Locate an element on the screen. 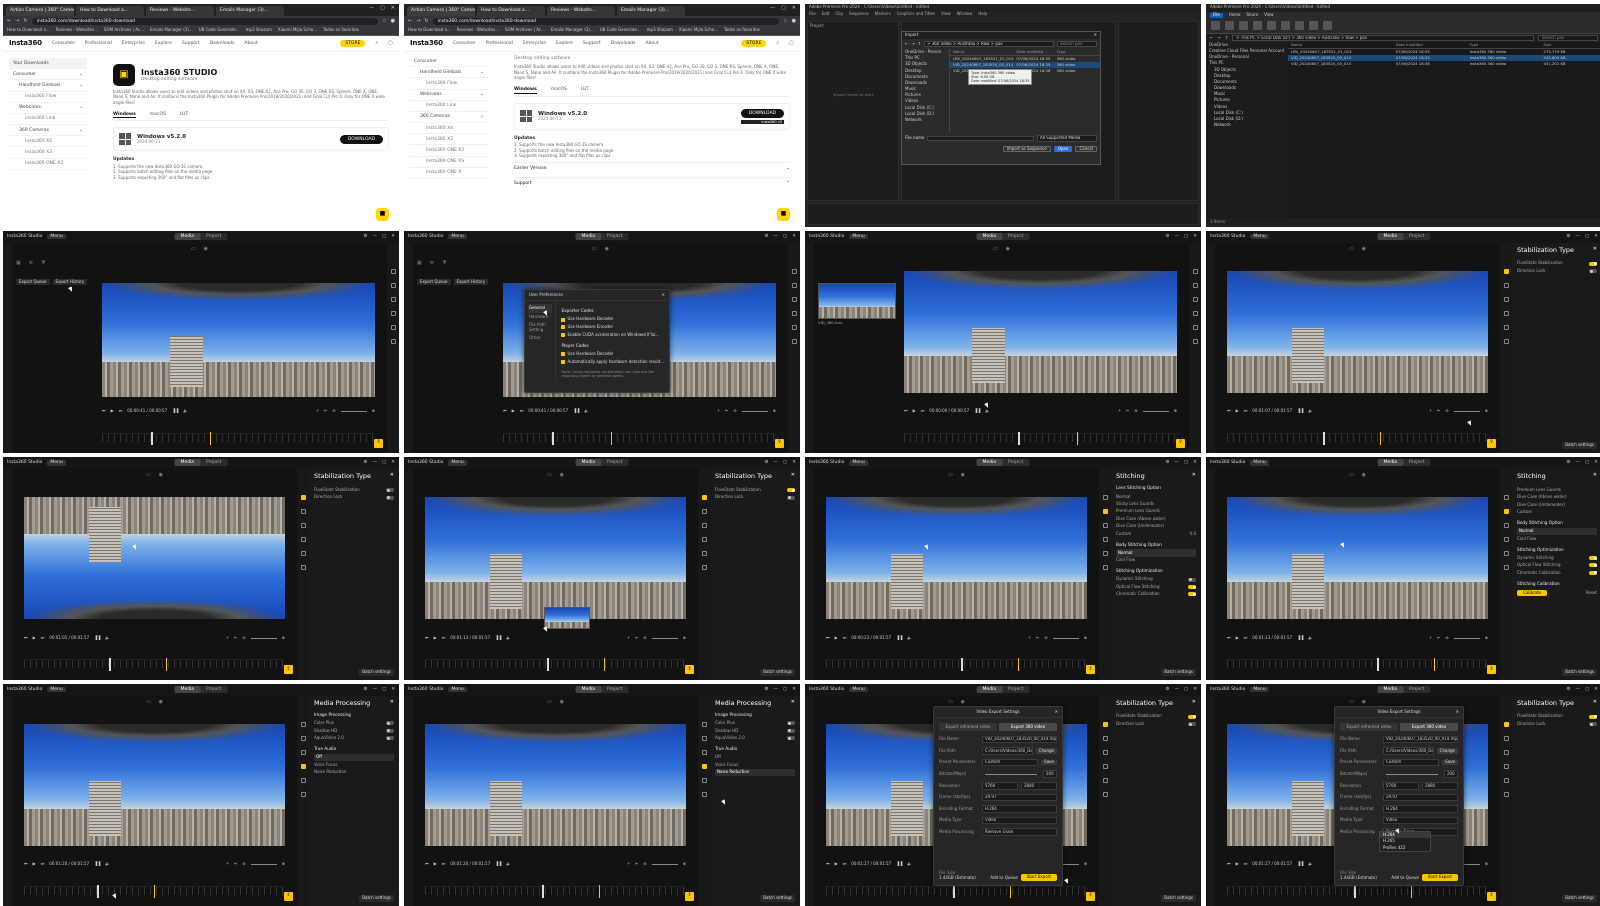  tab-media: Media is located at coordinates (588, 689).